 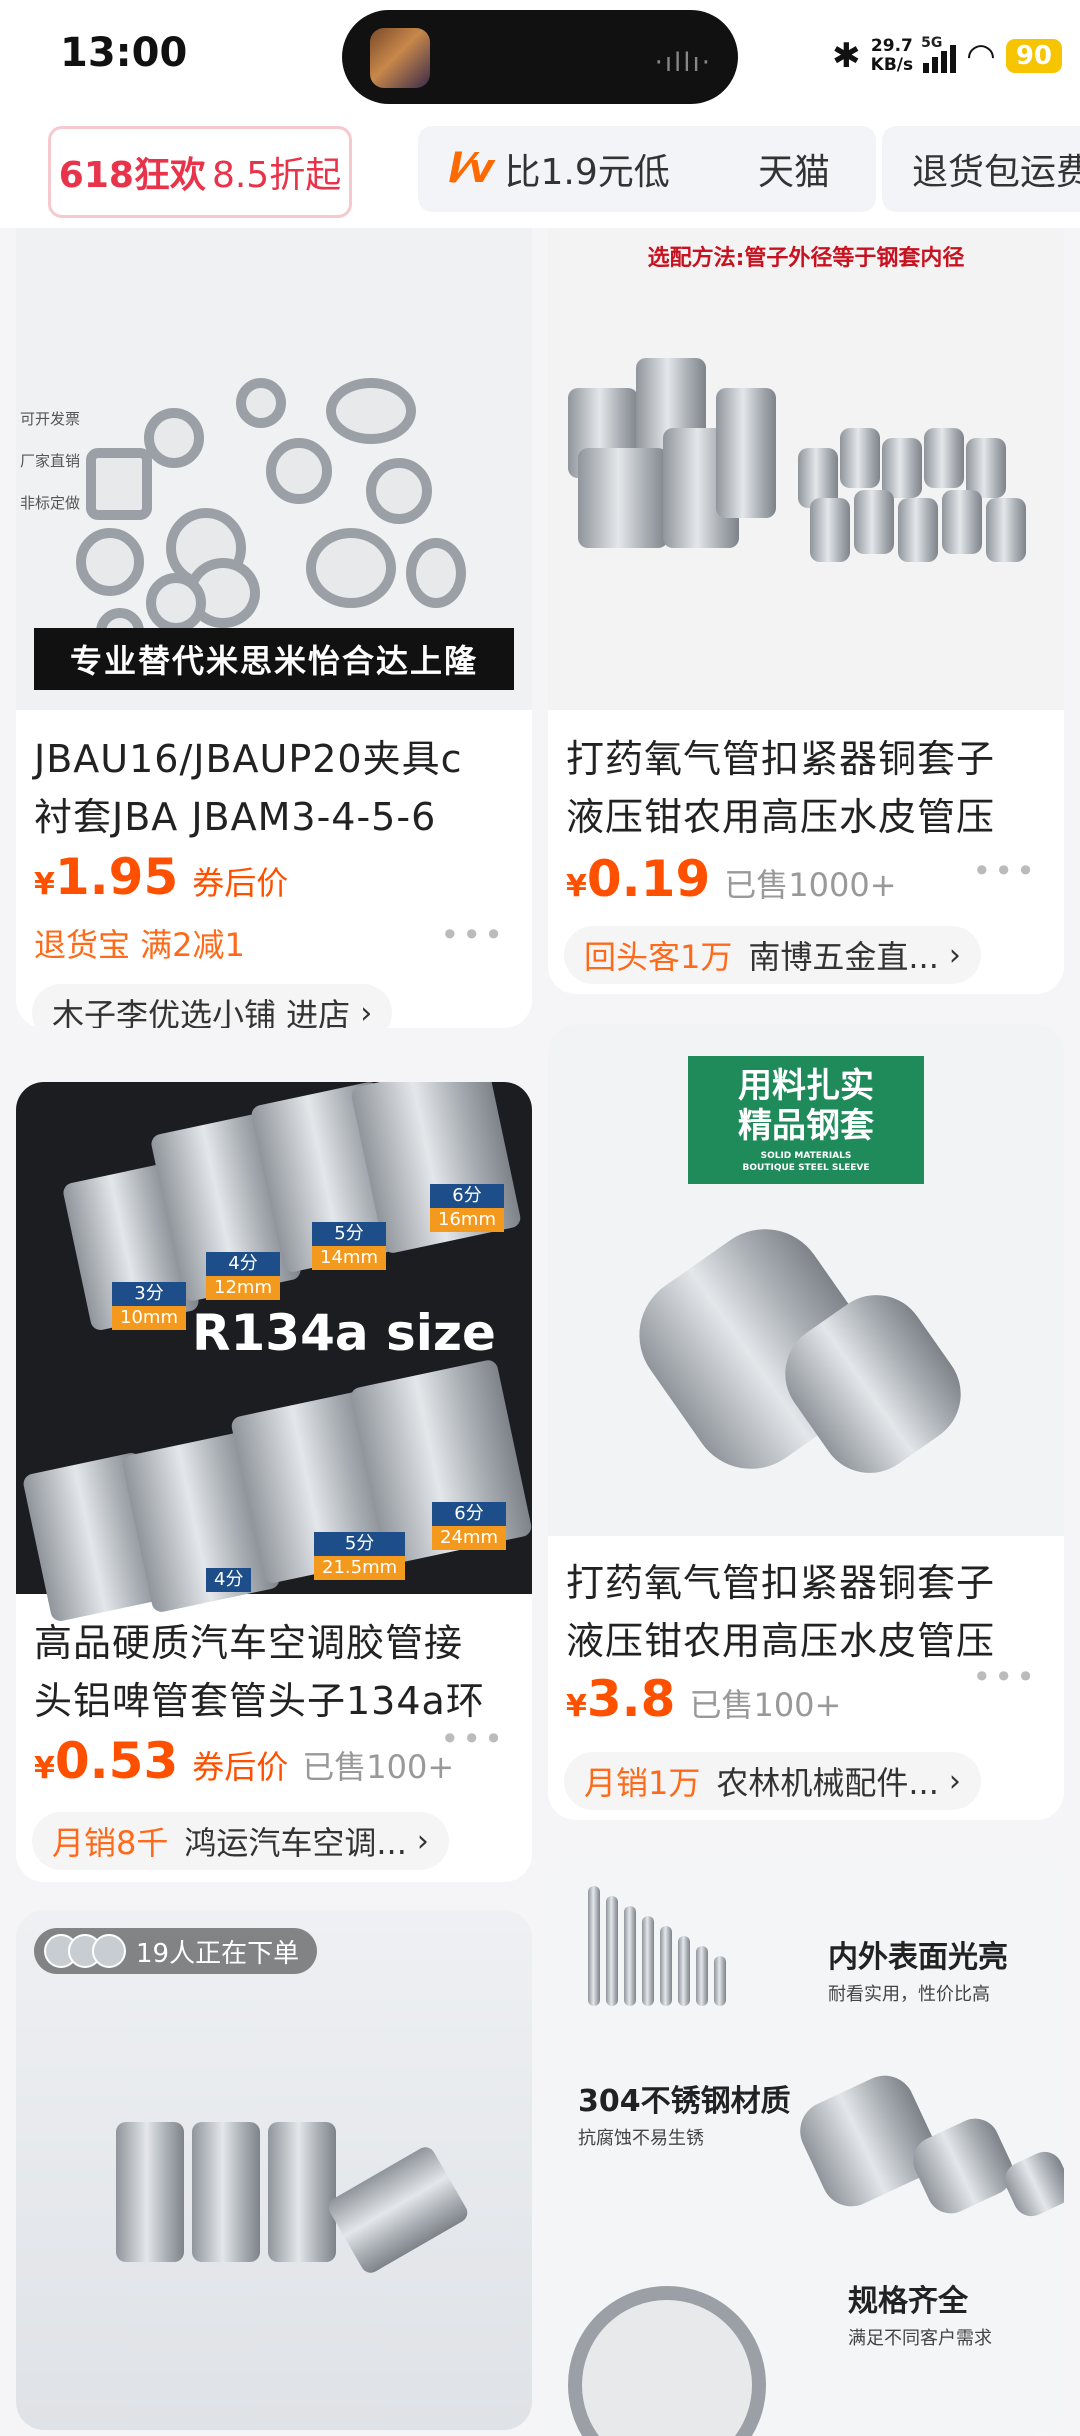 What do you see at coordinates (981, 56) in the screenshot?
I see `wifi-icon: ◠` at bounding box center [981, 56].